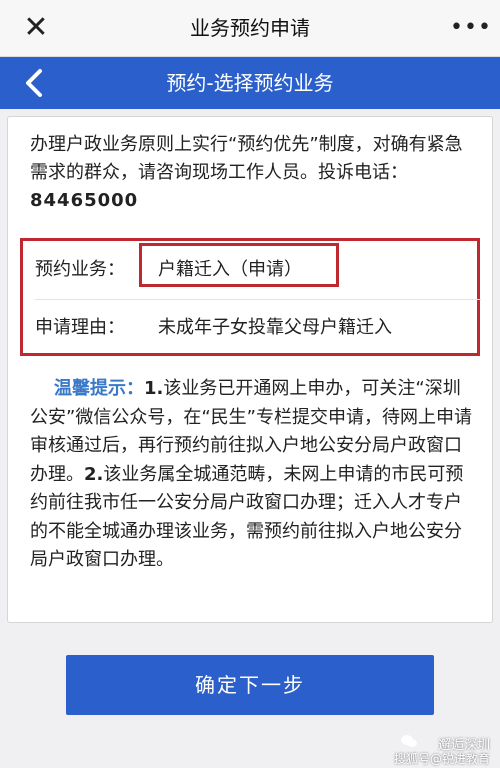  Describe the element at coordinates (154, 388) in the screenshot. I see `tip-1-number: 1.` at that location.